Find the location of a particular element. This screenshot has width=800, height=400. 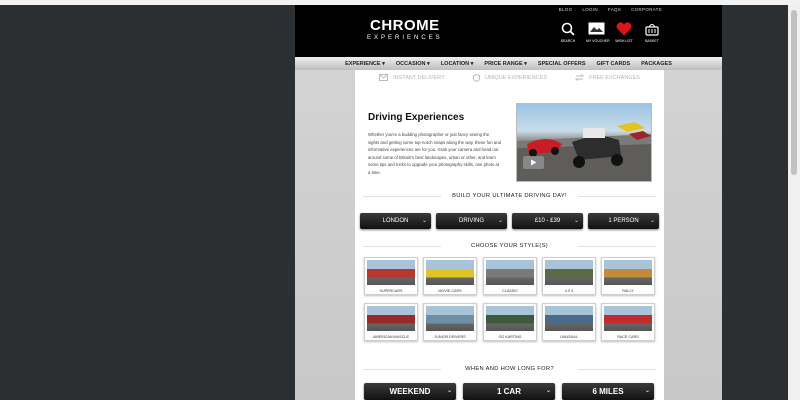

nav-occasion-label: OCCASION is located at coordinates (410, 63).